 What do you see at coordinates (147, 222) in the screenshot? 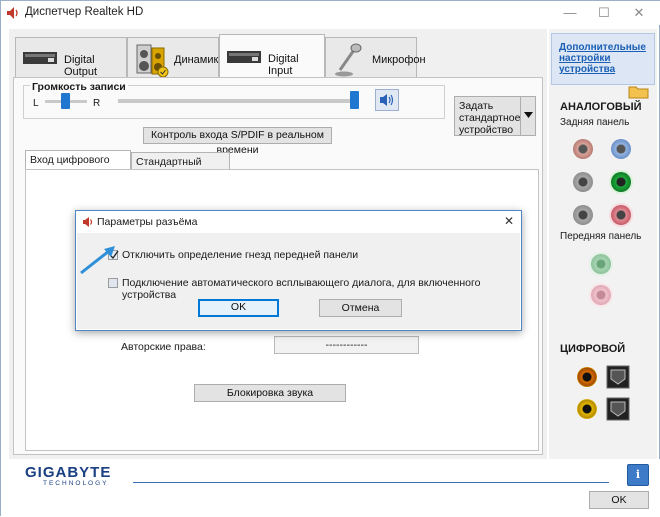
I see `dialog-title: Параметры разъёма` at bounding box center [147, 222].